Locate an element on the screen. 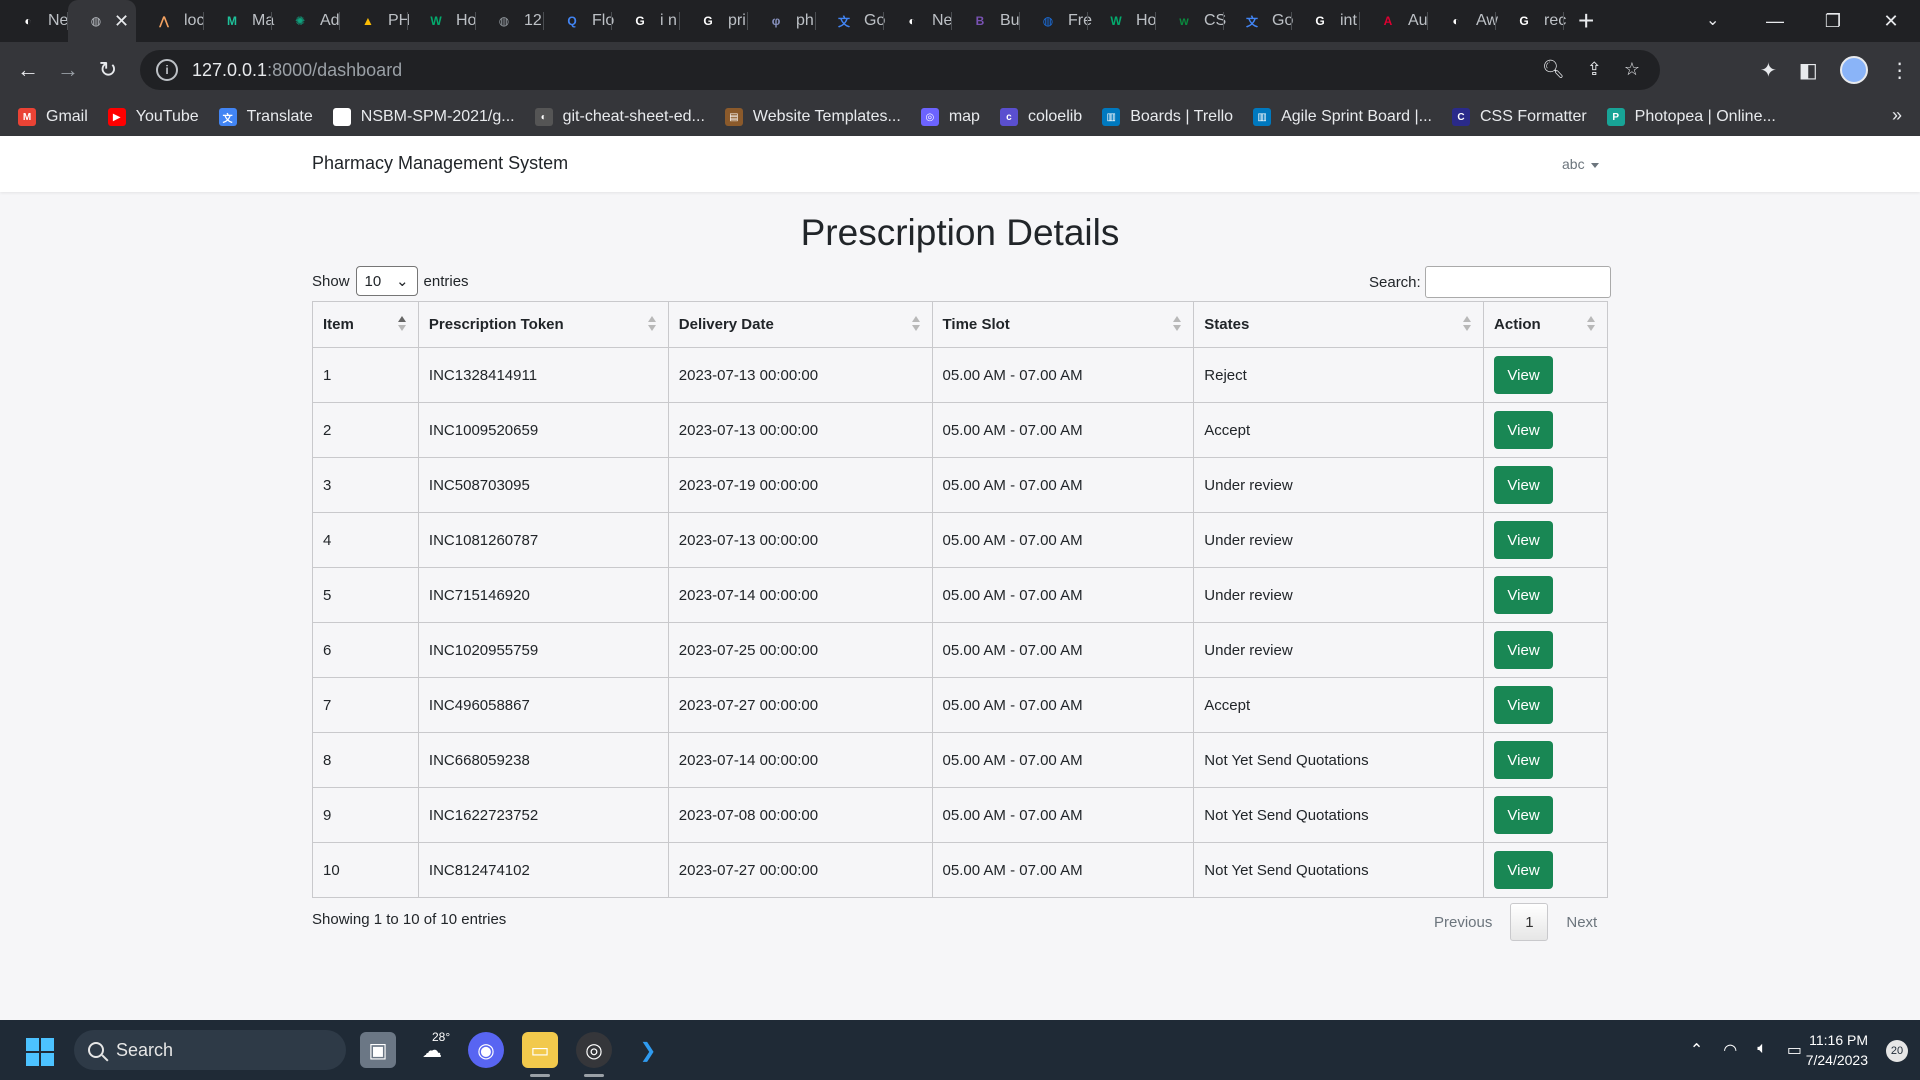  new-tab-button: + is located at coordinates (1586, 21).